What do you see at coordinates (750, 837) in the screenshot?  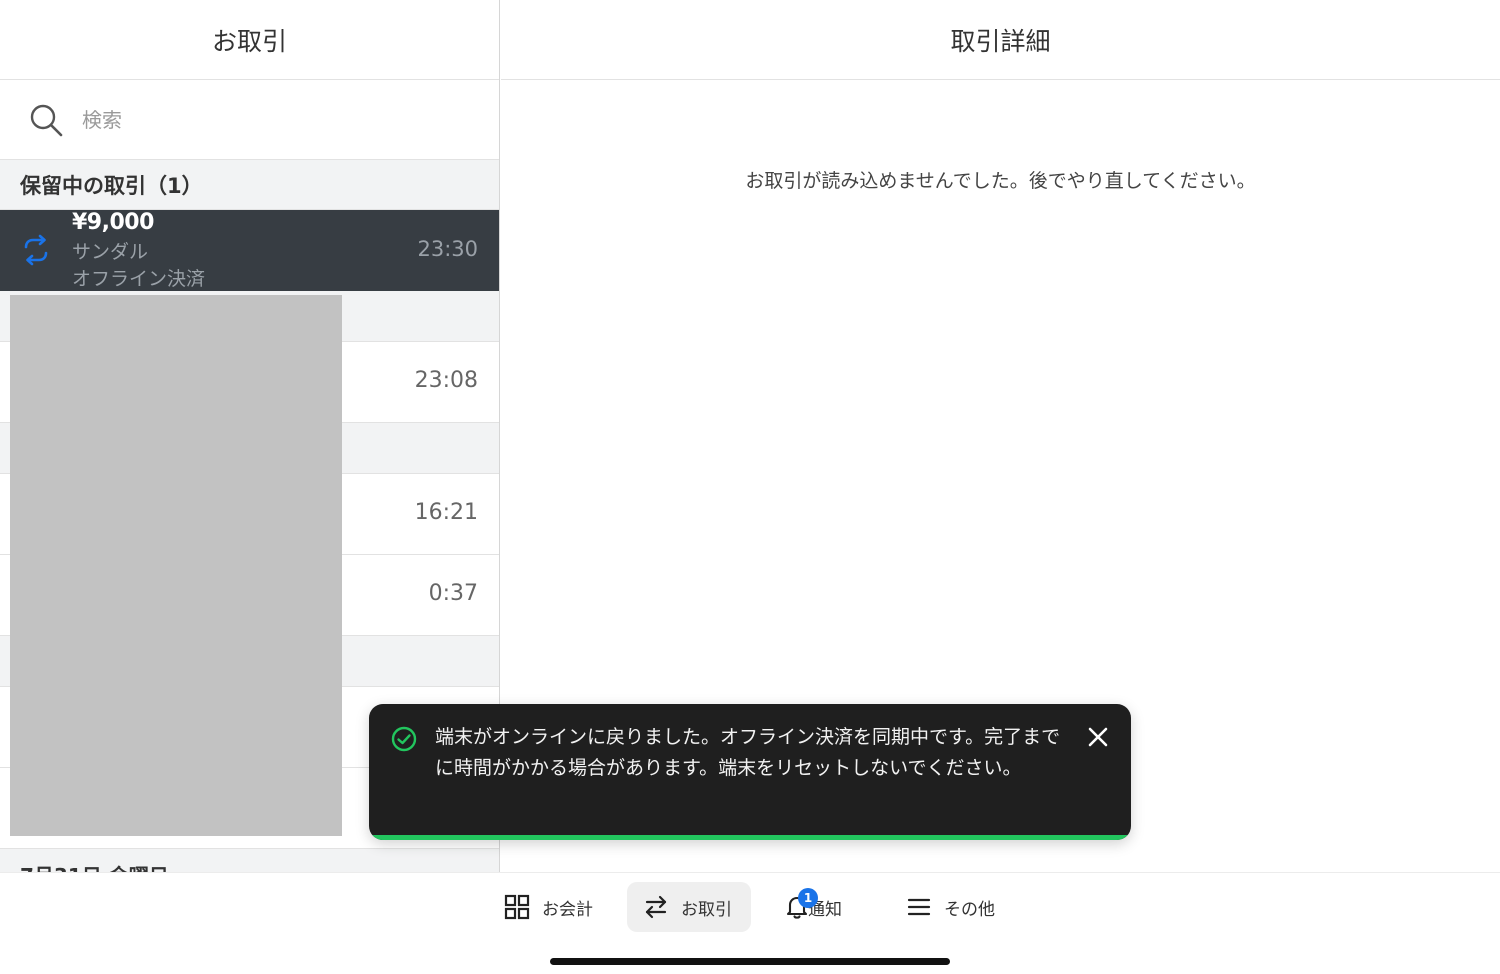 I see `toast-progress-bar` at bounding box center [750, 837].